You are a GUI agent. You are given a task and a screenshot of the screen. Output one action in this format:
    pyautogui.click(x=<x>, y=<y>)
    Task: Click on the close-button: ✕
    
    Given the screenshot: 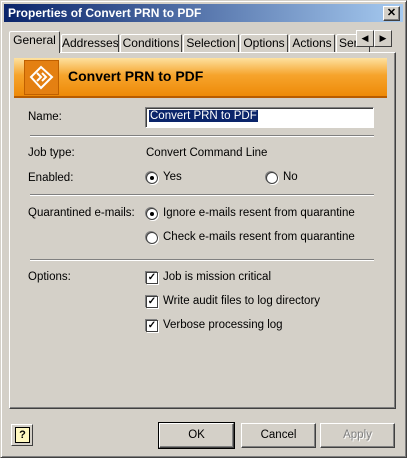 What is the action you would take?
    pyautogui.click(x=391, y=13)
    